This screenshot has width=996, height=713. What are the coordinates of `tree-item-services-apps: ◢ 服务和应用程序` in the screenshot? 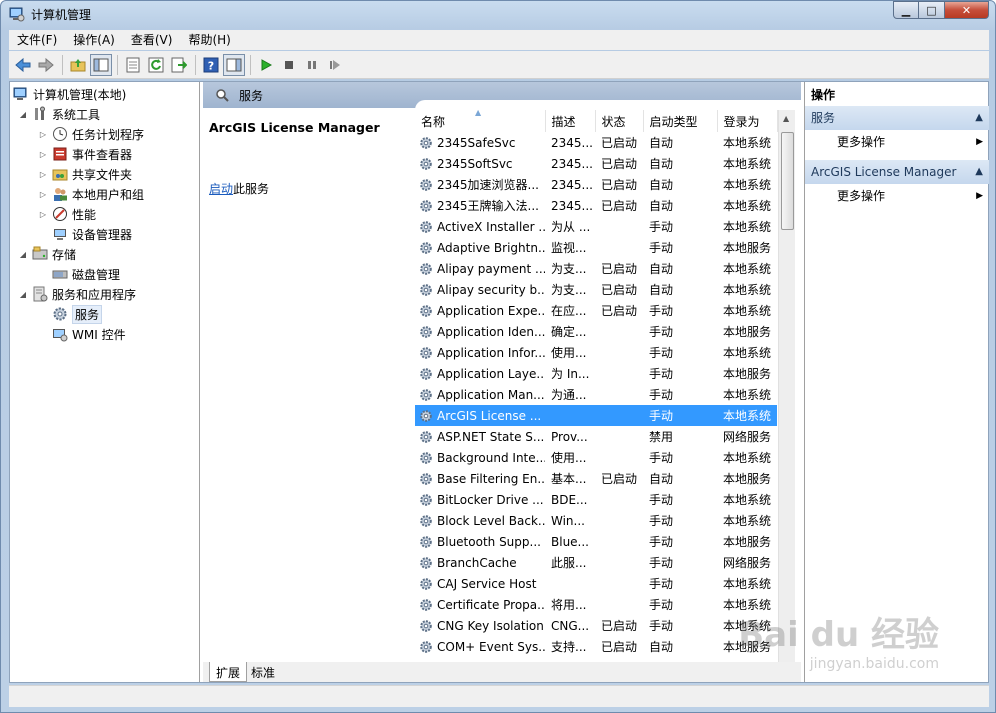 It's located at (77, 294).